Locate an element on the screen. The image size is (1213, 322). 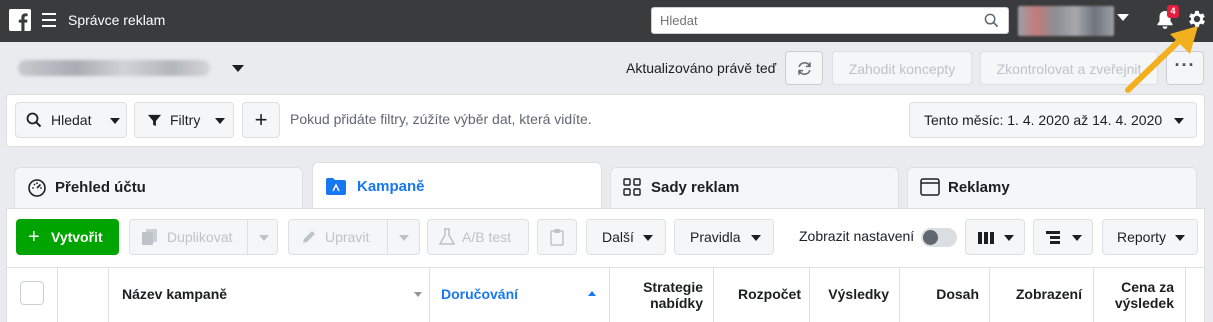
dashboard-gauge-icon is located at coordinates (37, 188).